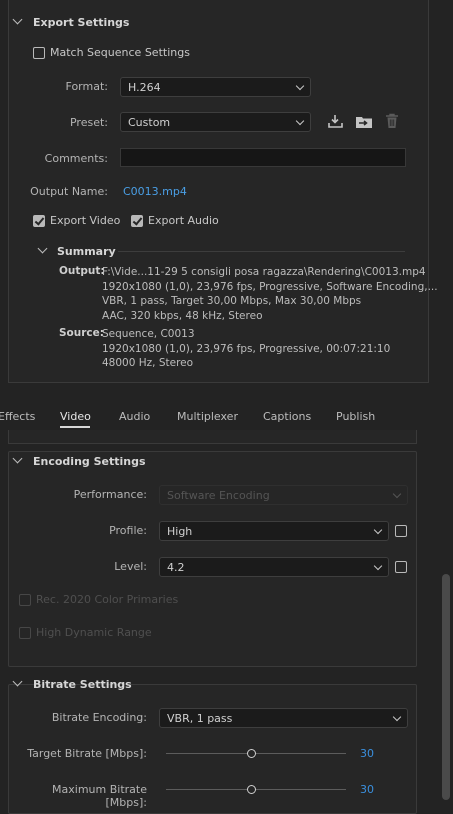 The height and width of the screenshot is (814, 453). Describe the element at coordinates (392, 121) in the screenshot. I see `delete-preset-icon` at that location.